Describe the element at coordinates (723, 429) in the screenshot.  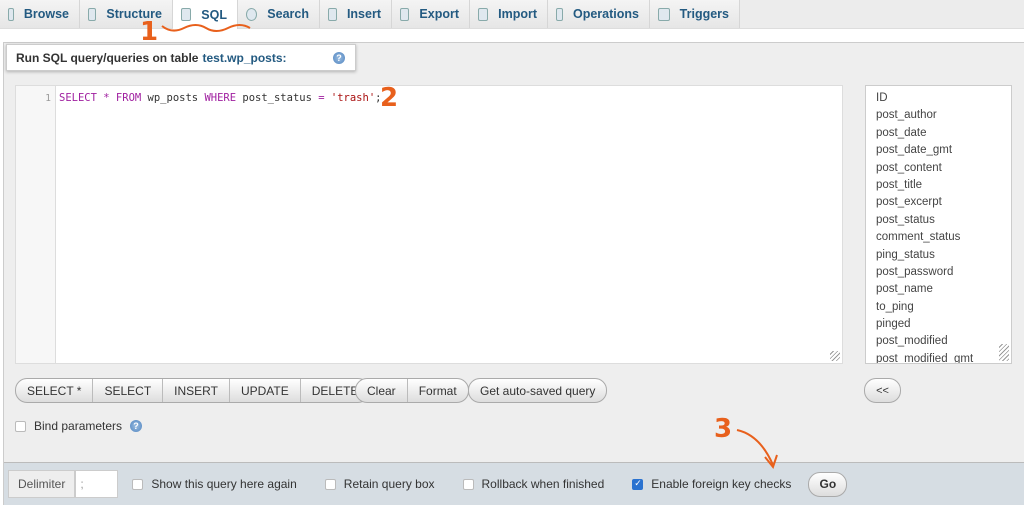
I see `annotation-3: 3` at that location.